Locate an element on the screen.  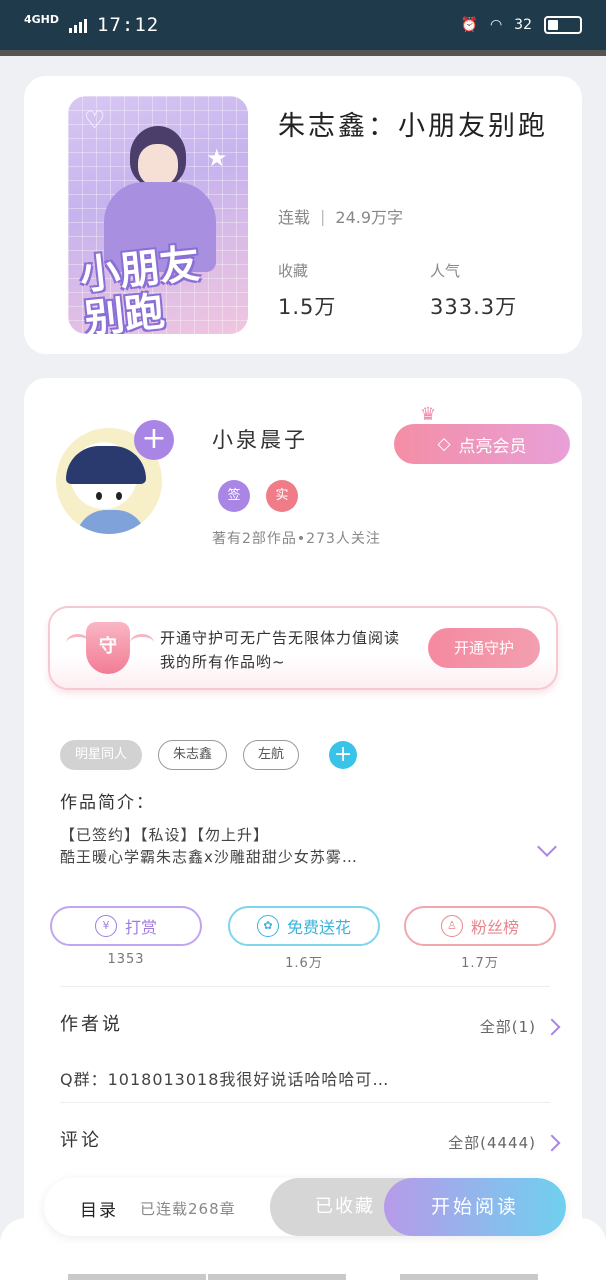
add-tag-button: + is located at coordinates (343, 755).